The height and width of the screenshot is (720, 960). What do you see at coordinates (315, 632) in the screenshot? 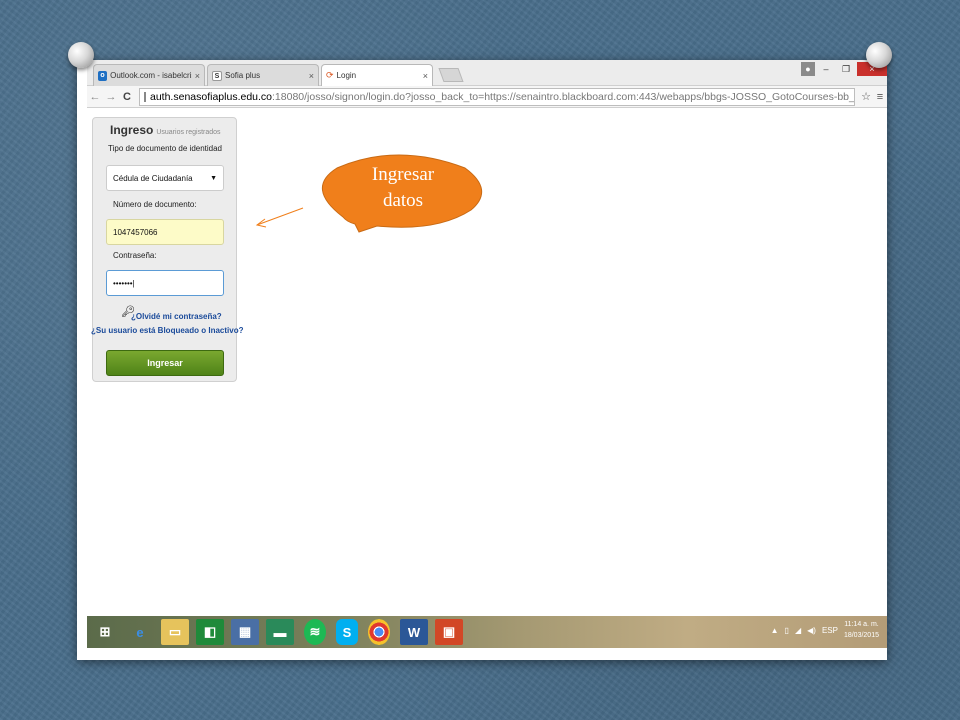
I see `spotify-icon: ≋` at bounding box center [315, 632].